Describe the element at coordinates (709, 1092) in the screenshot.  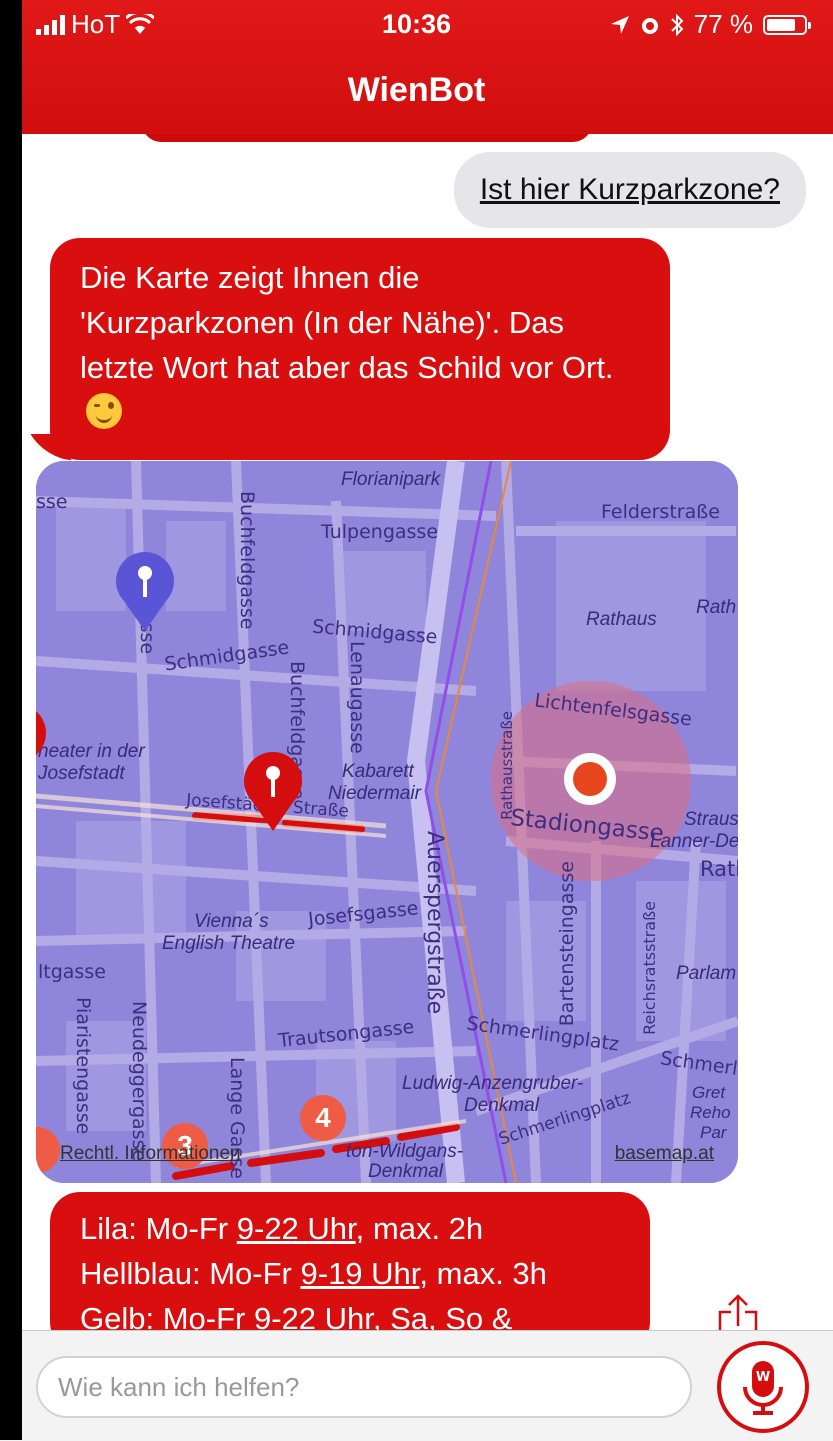
I see `map-label: Gret` at that location.